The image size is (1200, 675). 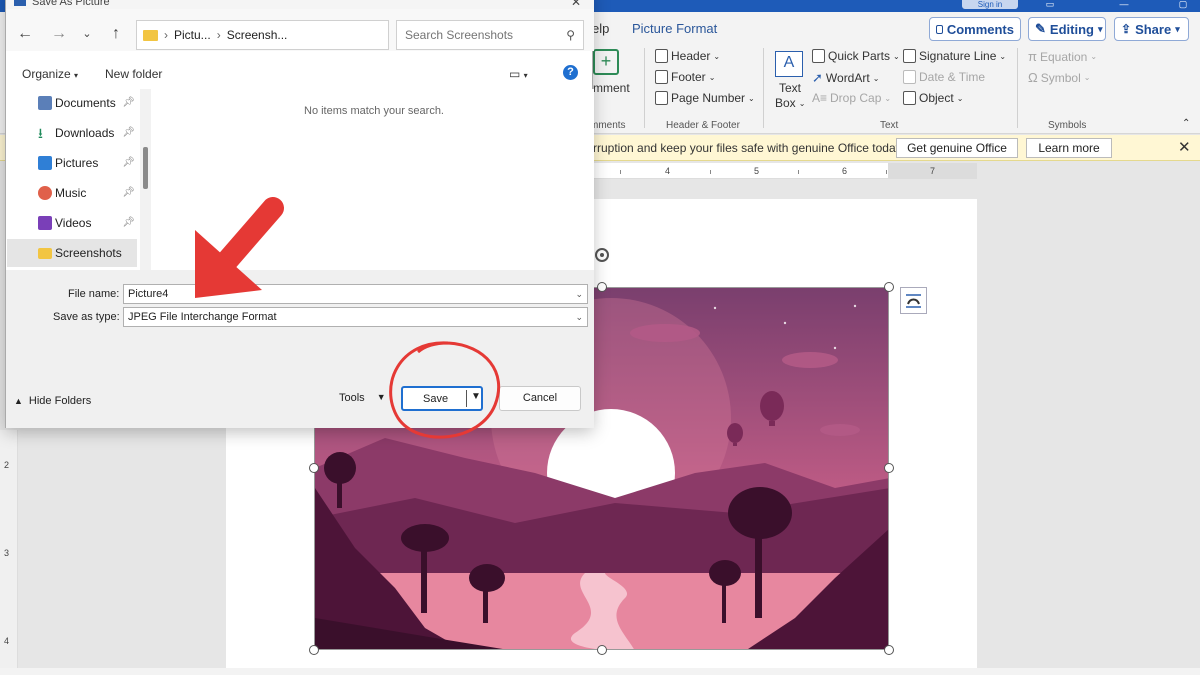 I want to click on share-button: ⇪ Share ▾, so click(x=1151, y=29).